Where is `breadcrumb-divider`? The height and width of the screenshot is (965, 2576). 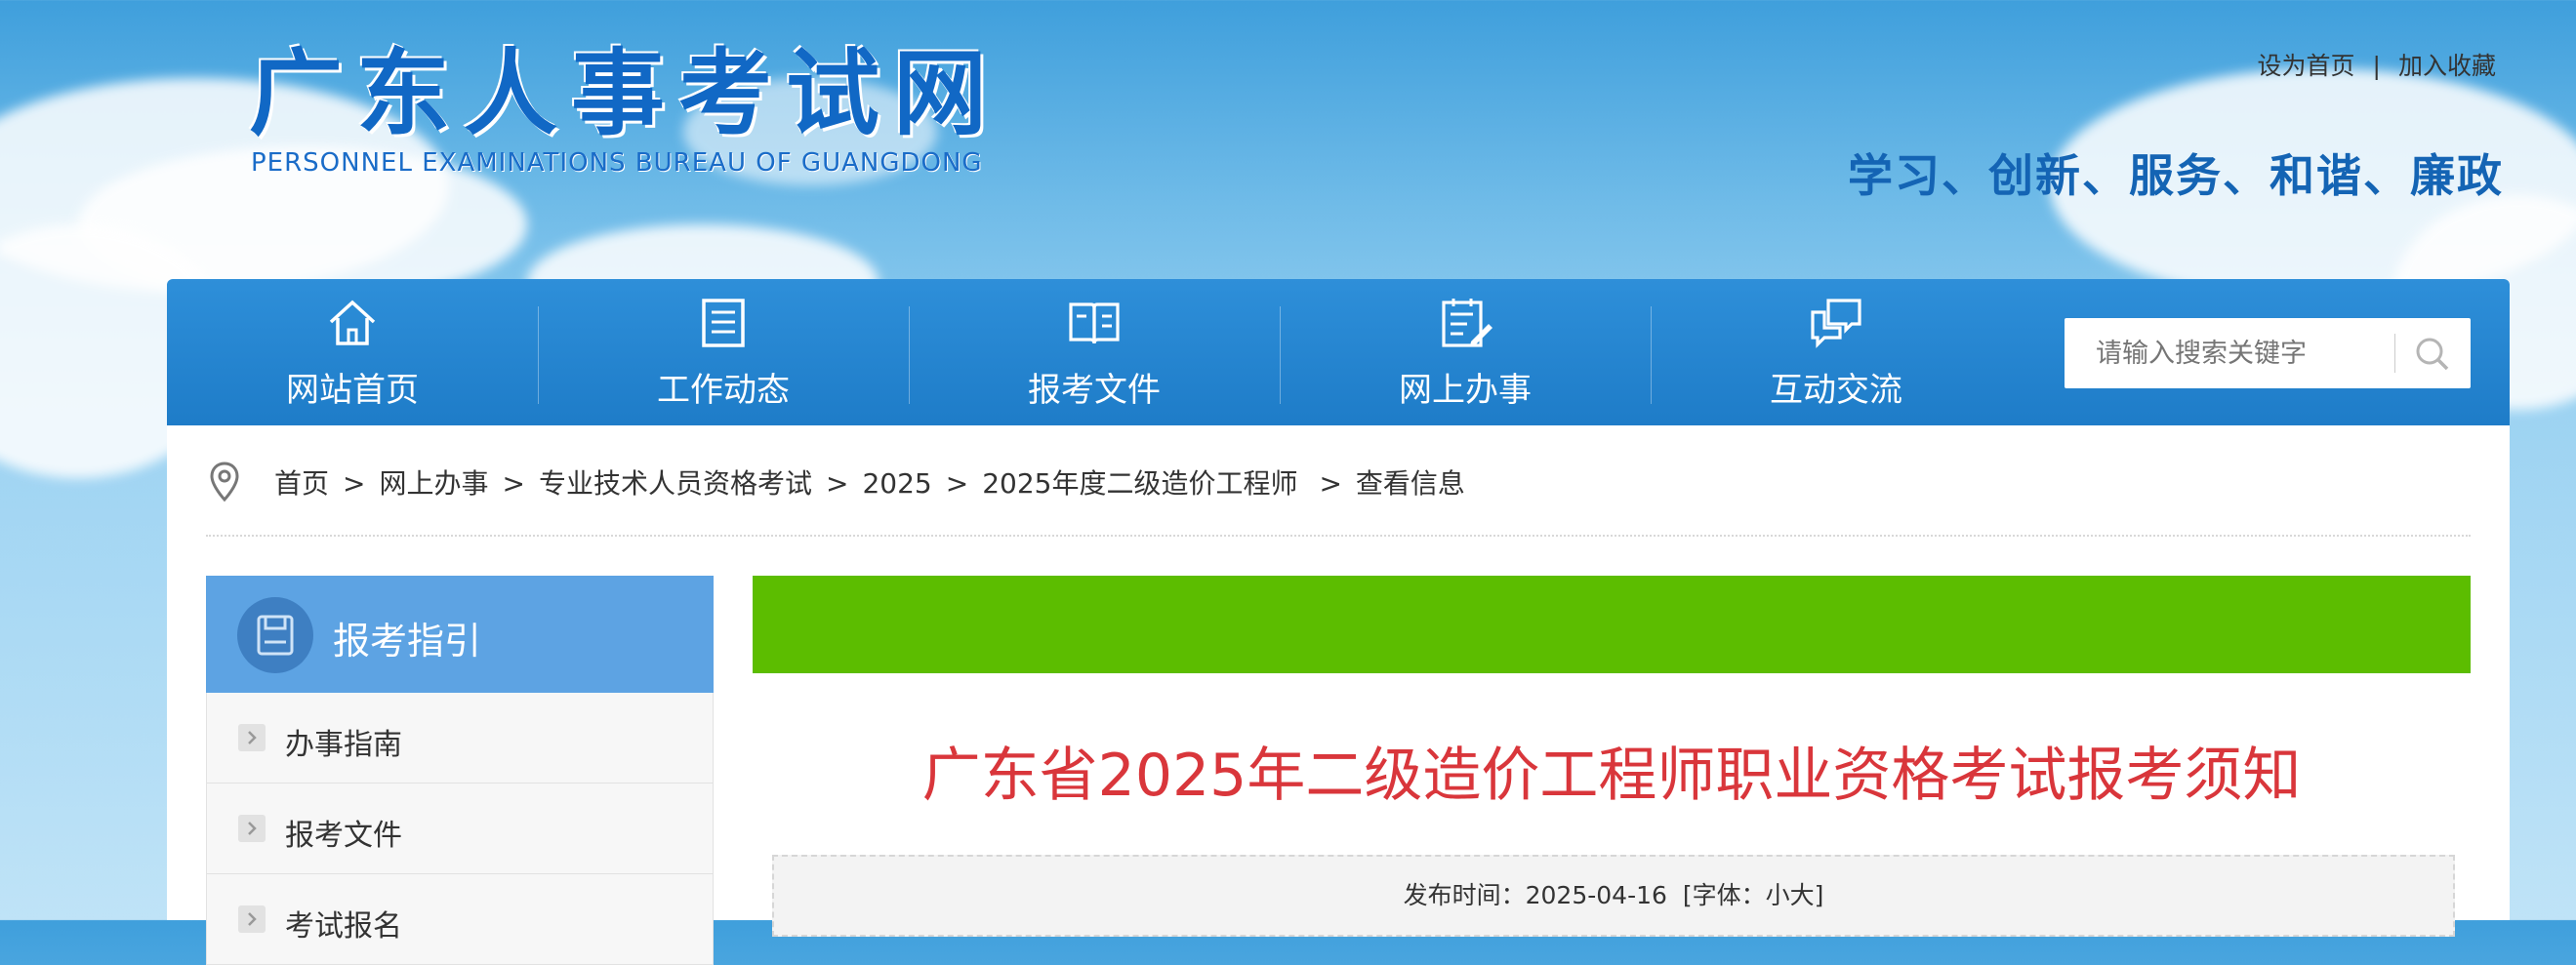 breadcrumb-divider is located at coordinates (1338, 536).